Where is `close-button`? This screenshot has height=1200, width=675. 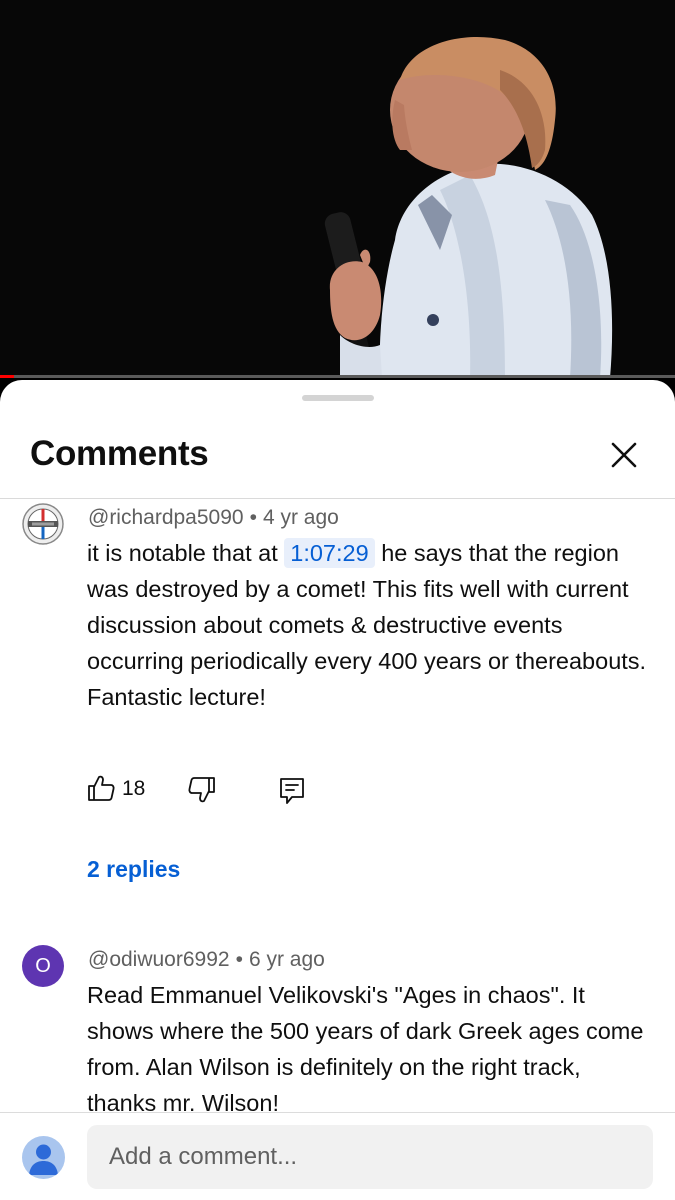 close-button is located at coordinates (624, 455).